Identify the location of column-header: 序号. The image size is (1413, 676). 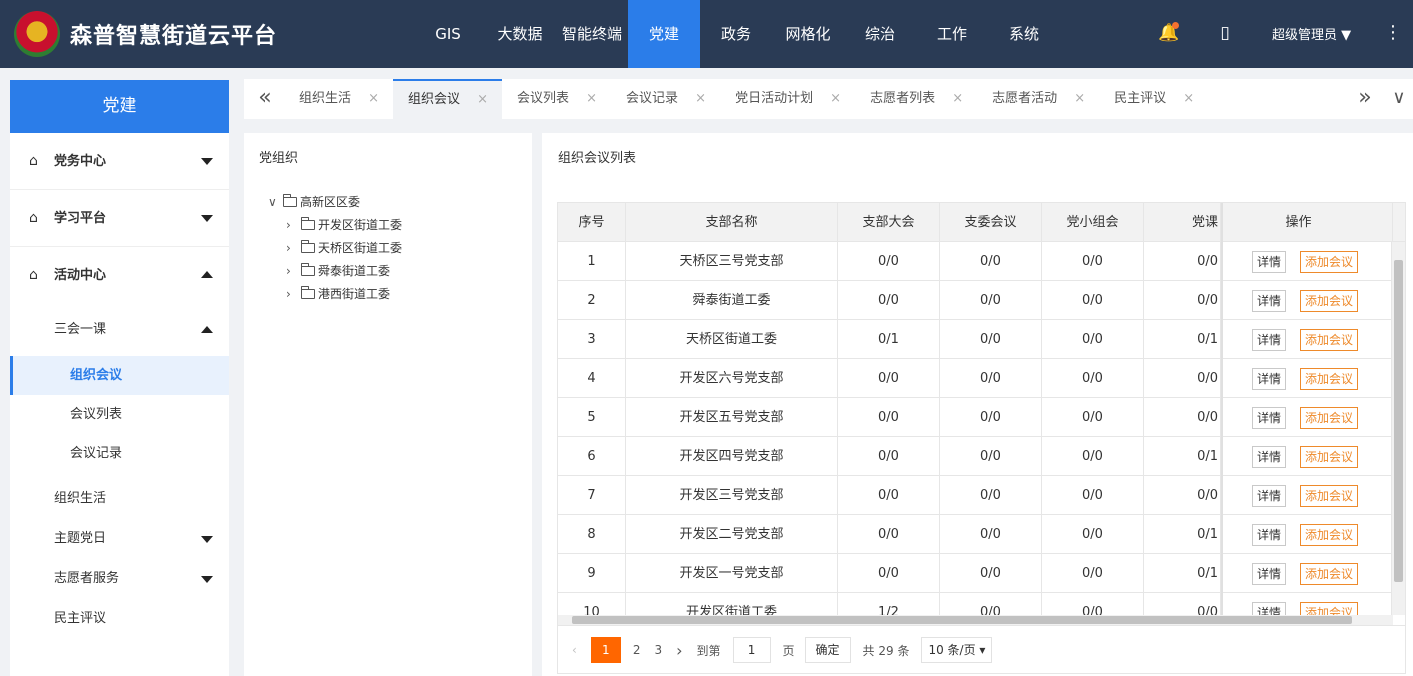
(592, 222).